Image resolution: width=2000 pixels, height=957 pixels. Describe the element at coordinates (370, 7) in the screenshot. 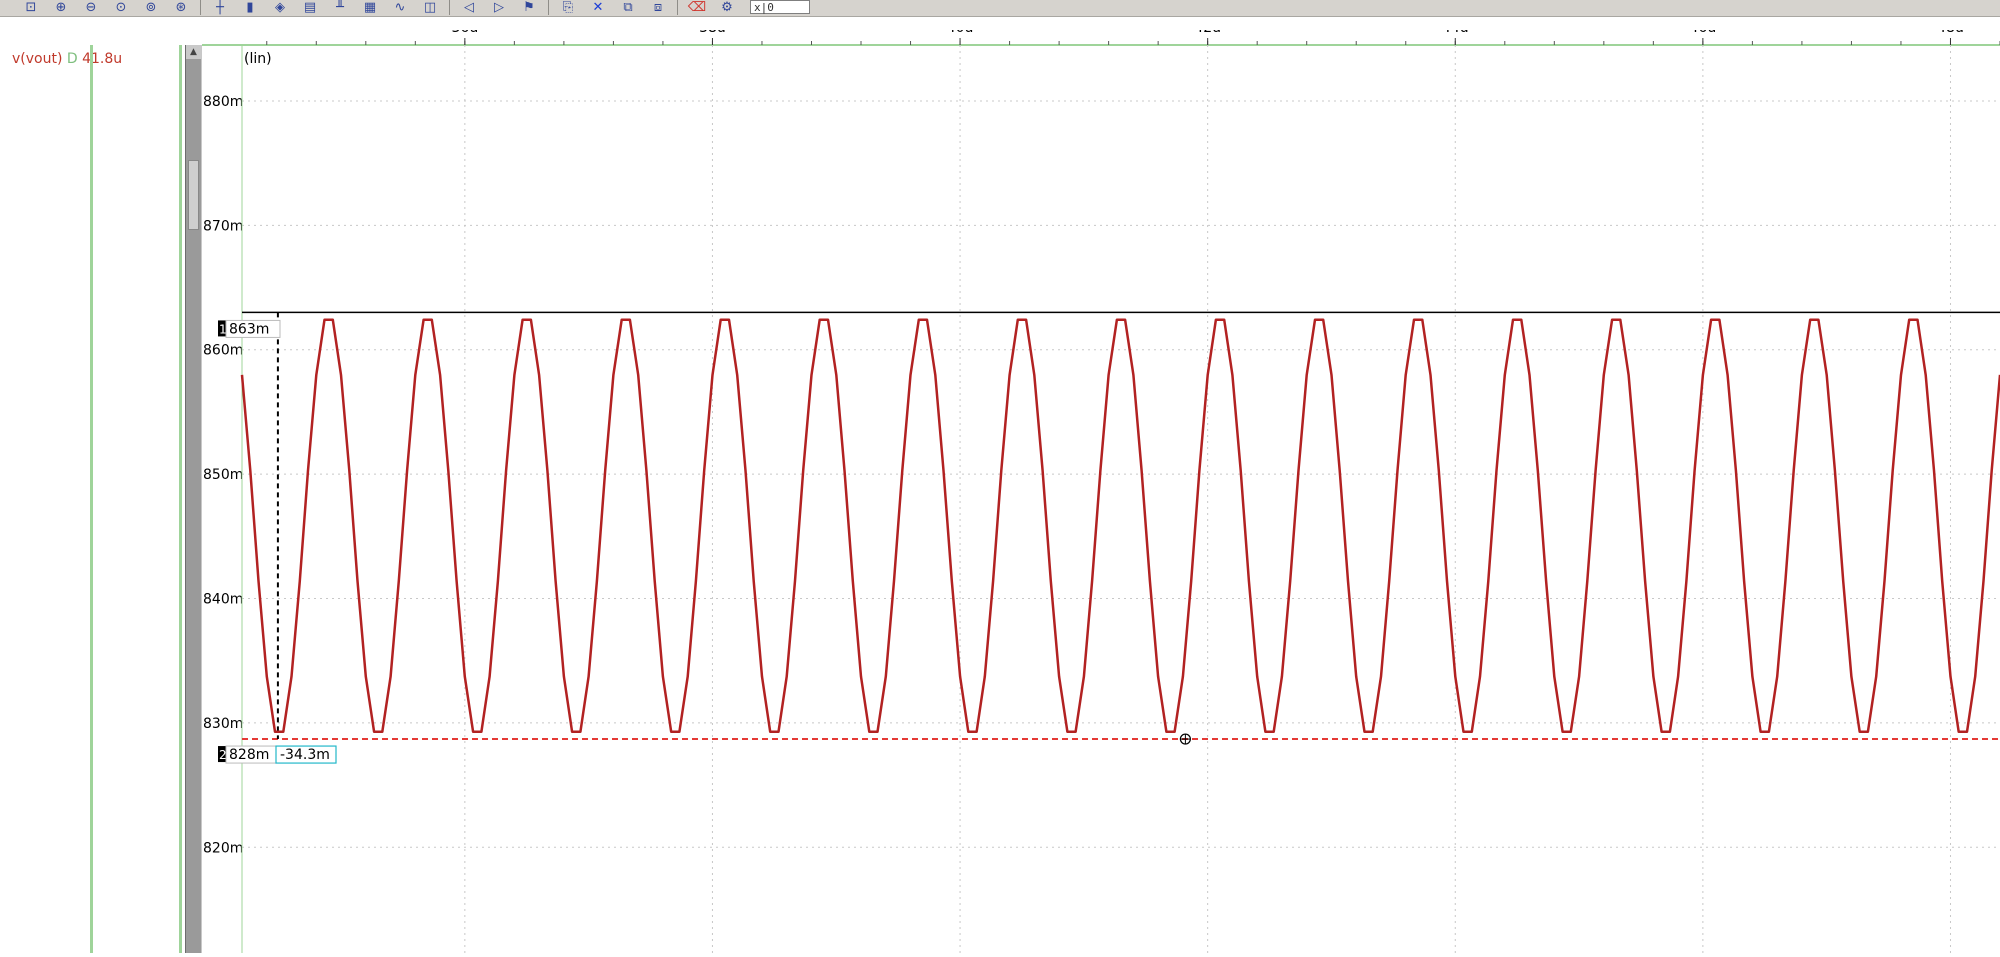

I see `grid-icon: ▦` at that location.